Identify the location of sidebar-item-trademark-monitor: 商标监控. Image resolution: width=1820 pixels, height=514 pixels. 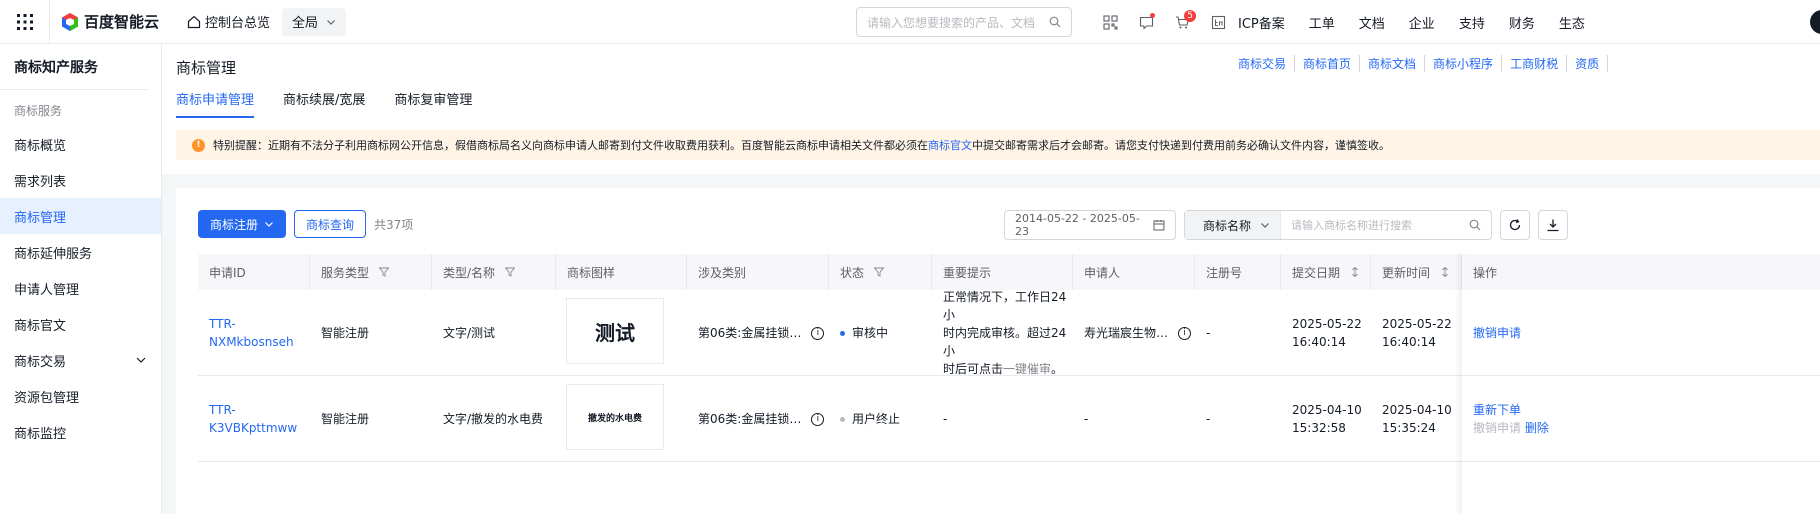
(80, 432).